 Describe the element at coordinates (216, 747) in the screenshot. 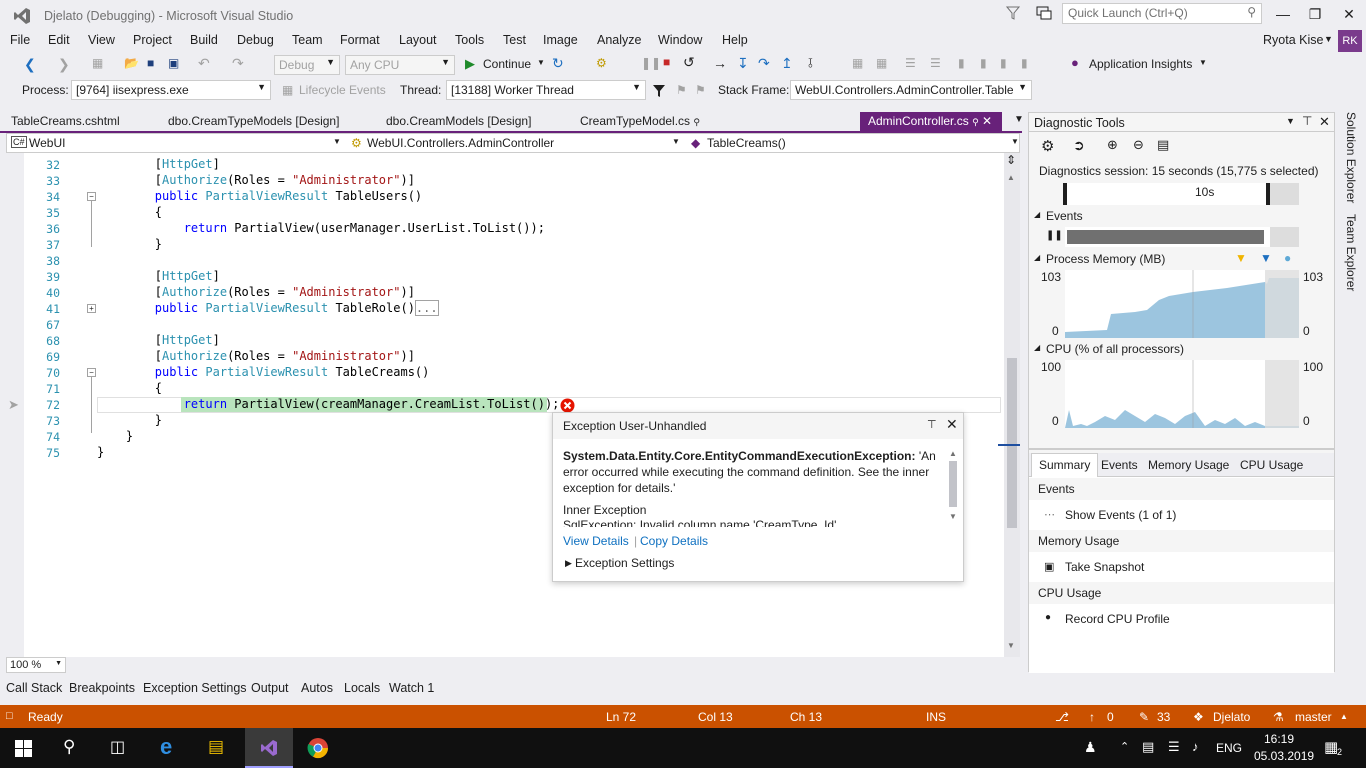

I see `file-explorer-icon: ▤` at that location.